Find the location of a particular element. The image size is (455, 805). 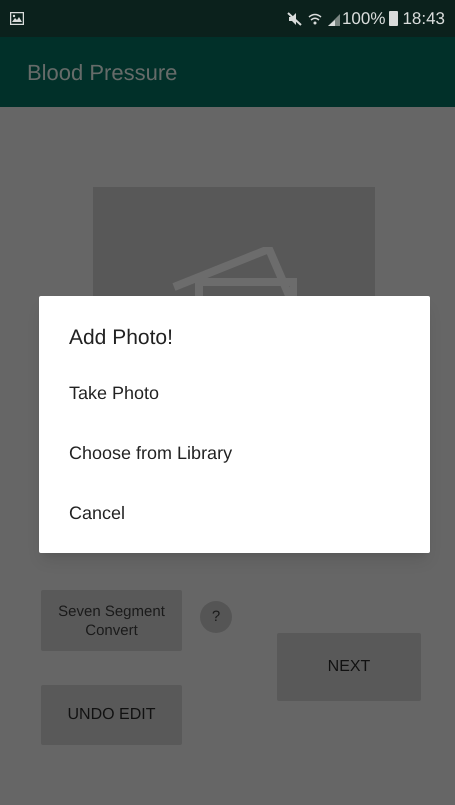

seven-segment-button: Seven Segment Convert is located at coordinates (111, 620).